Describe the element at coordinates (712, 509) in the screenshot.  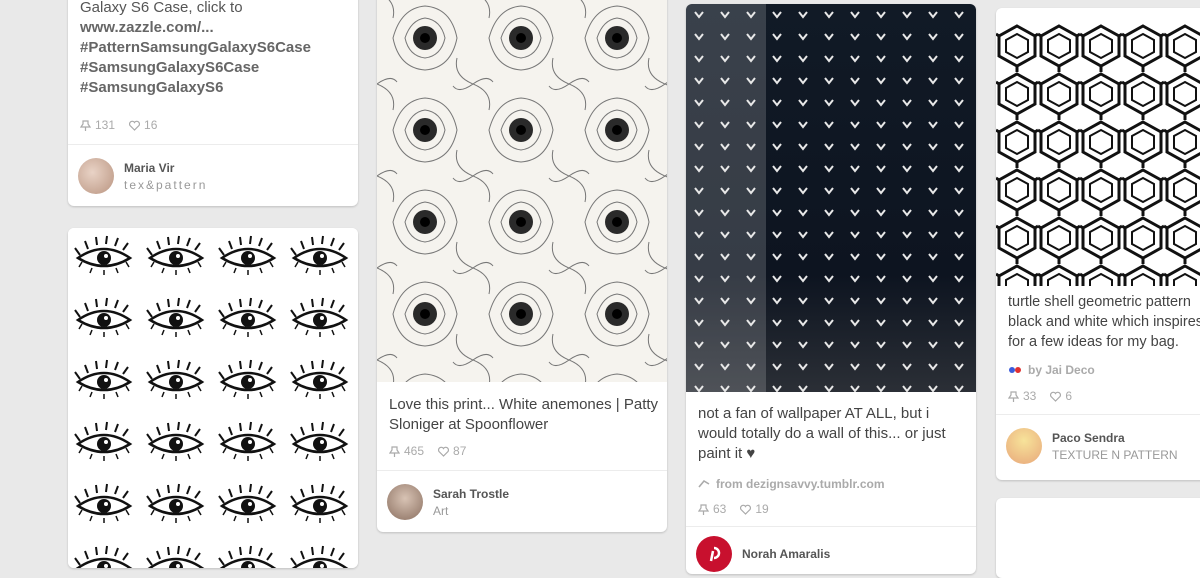
I see `repin-count: 63` at that location.